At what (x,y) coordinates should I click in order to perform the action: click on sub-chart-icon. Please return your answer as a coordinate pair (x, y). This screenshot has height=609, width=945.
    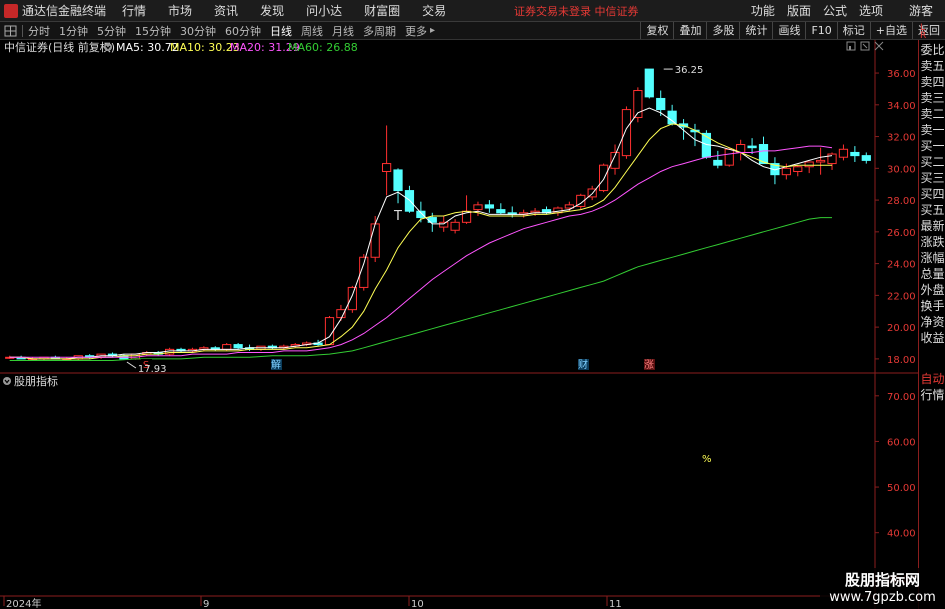
    Looking at the image, I should click on (851, 46).